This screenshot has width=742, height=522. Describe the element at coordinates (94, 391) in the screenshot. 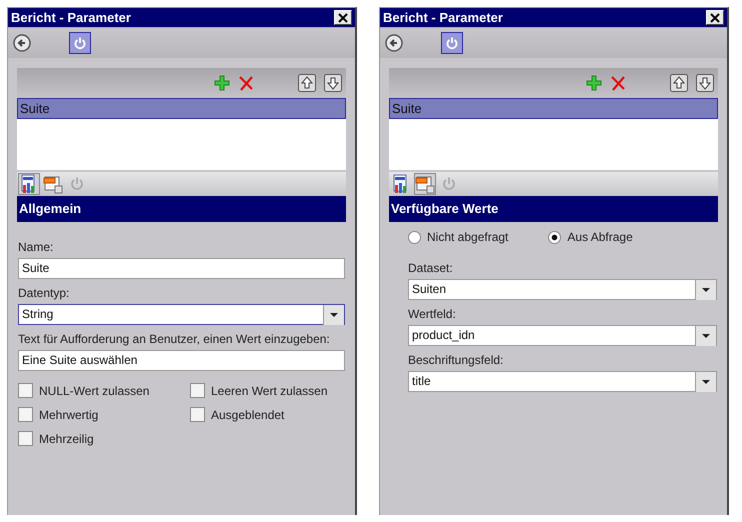

I see `checkbox-label: NULL-Wert zulassen` at that location.